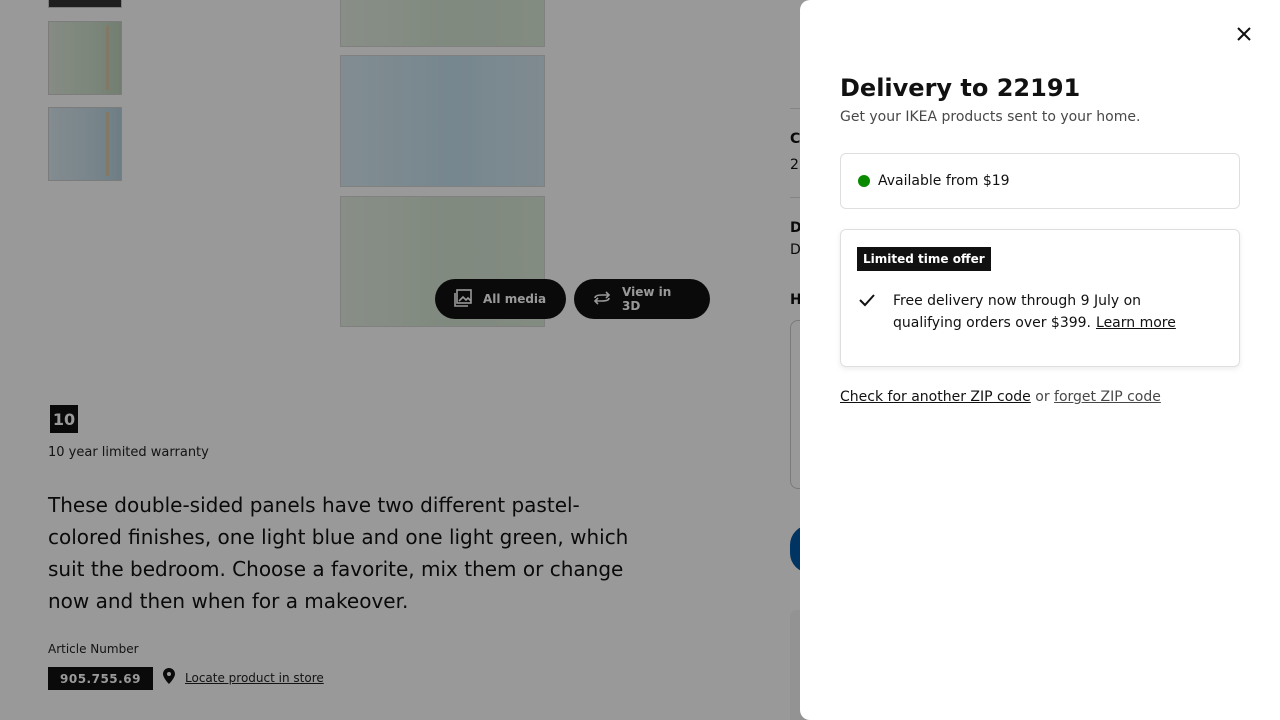 The width and height of the screenshot is (1280, 720). I want to click on close-button, so click(1244, 36).